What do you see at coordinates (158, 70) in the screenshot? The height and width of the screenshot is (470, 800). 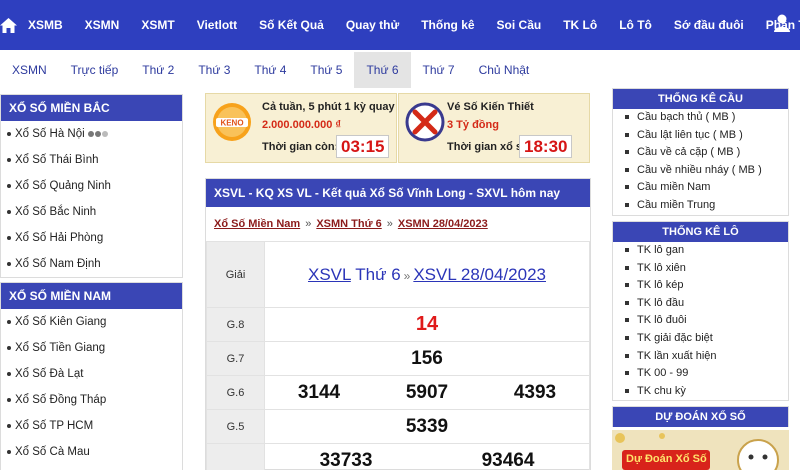 I see `tab-thu-2: Thứ 2` at bounding box center [158, 70].